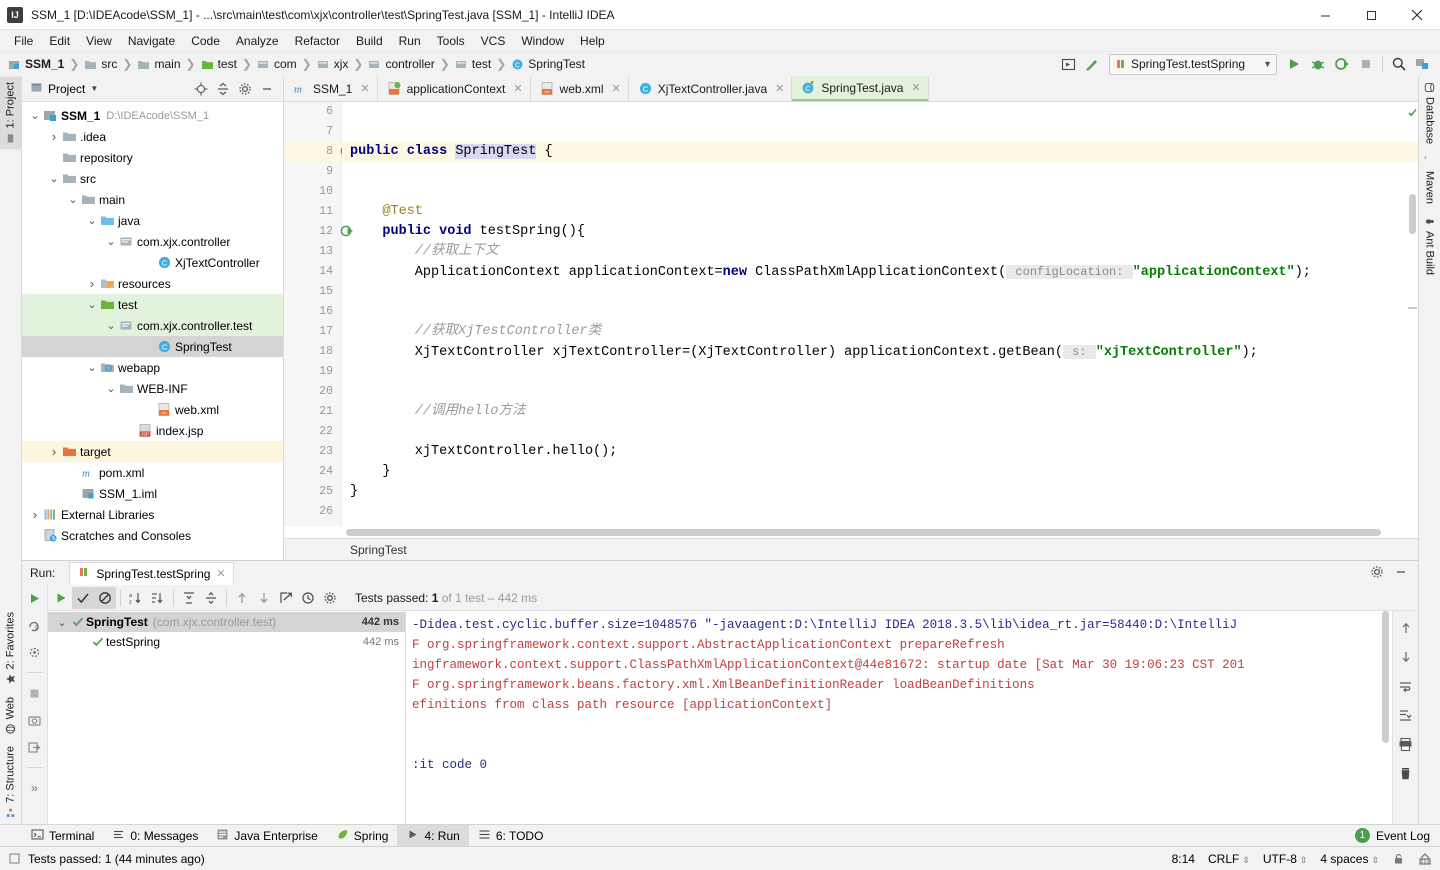  I want to click on rerun-failed-tests-button: 9, so click(35, 625).